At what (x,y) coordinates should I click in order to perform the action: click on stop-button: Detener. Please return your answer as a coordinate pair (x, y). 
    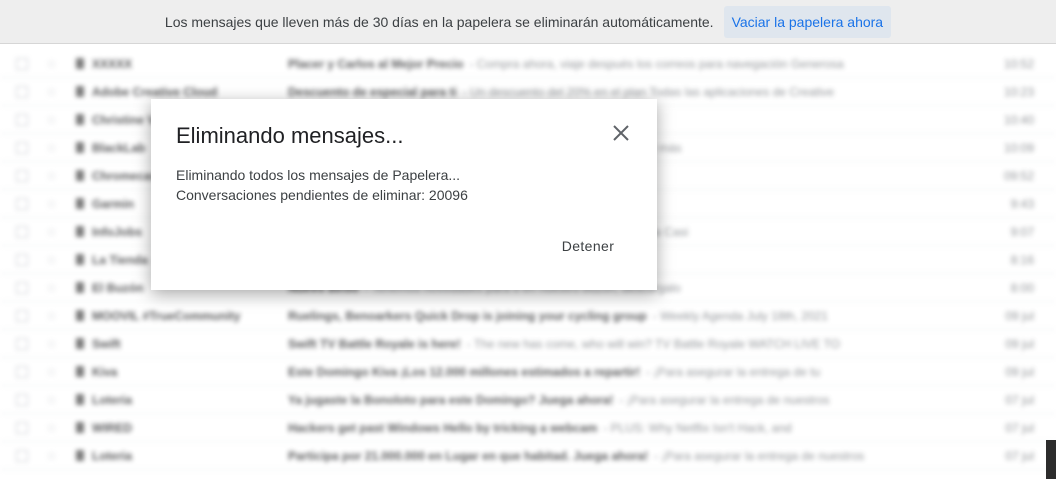
    Looking at the image, I should click on (588, 246).